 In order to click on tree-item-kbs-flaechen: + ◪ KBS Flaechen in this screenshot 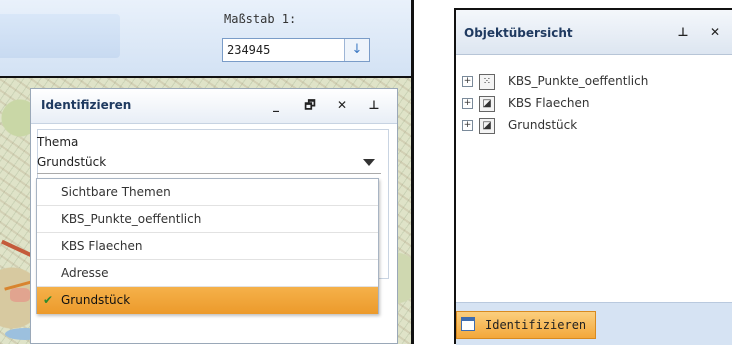, I will do `click(555, 103)`.